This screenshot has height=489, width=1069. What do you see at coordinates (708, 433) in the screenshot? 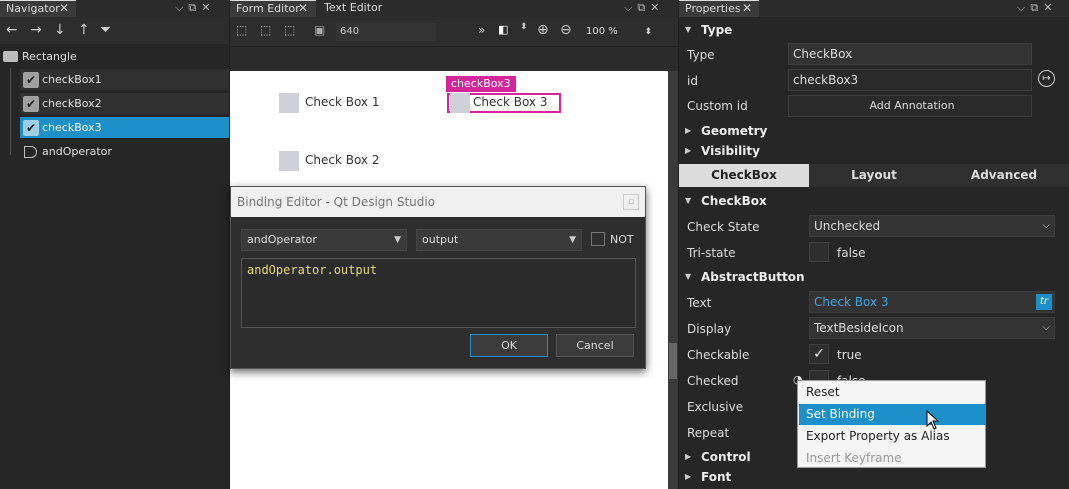
I see `repeat-label: Repeat` at bounding box center [708, 433].